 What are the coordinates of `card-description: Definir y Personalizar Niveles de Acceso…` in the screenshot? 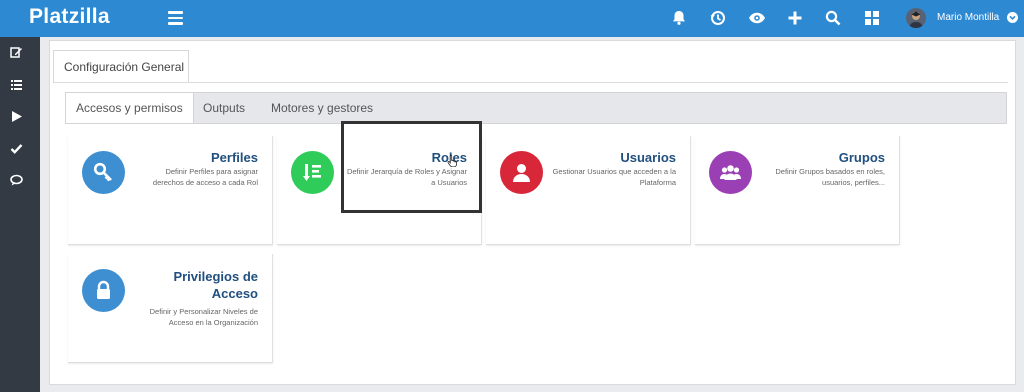 It's located at (203, 317).